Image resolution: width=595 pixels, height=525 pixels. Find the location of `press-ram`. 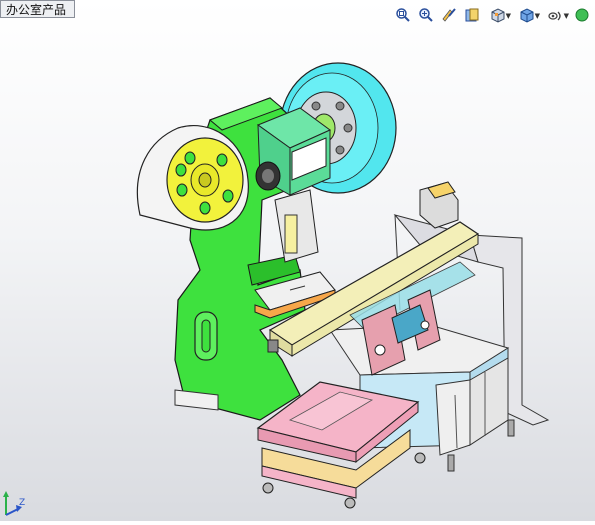

press-ram is located at coordinates (295, 254).